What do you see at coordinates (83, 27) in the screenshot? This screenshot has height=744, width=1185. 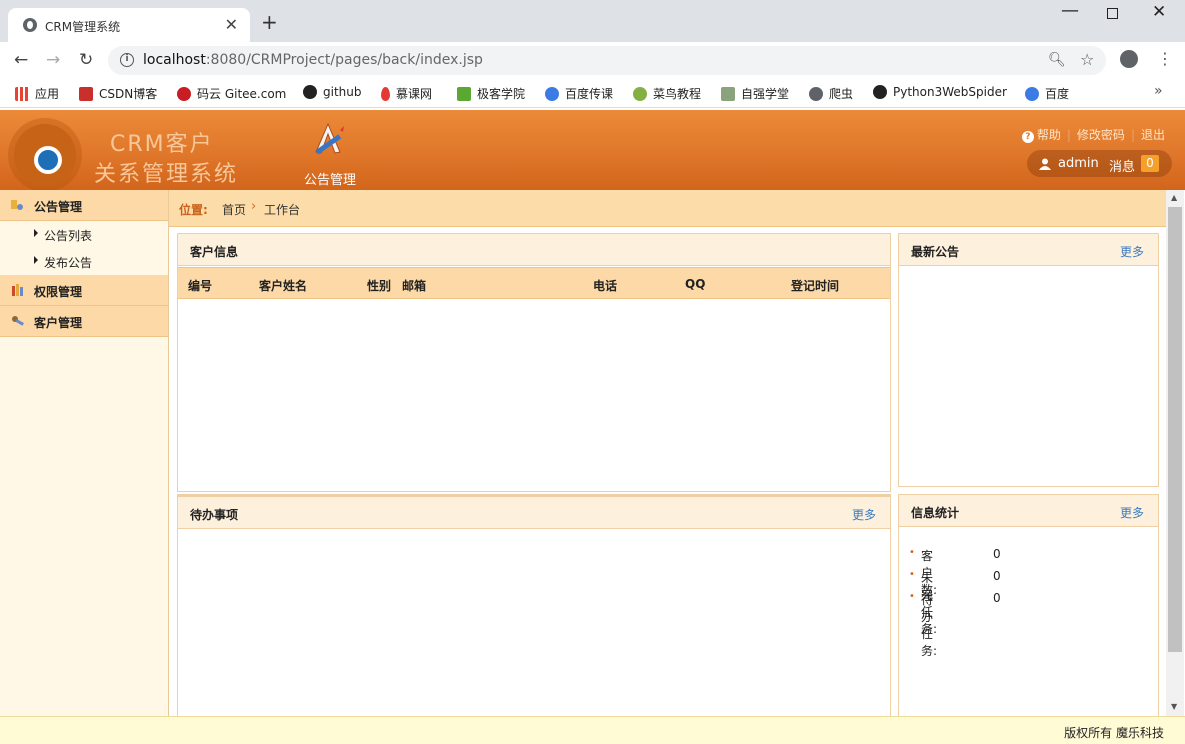 I see `tab-title: CRM管理系统` at bounding box center [83, 27].